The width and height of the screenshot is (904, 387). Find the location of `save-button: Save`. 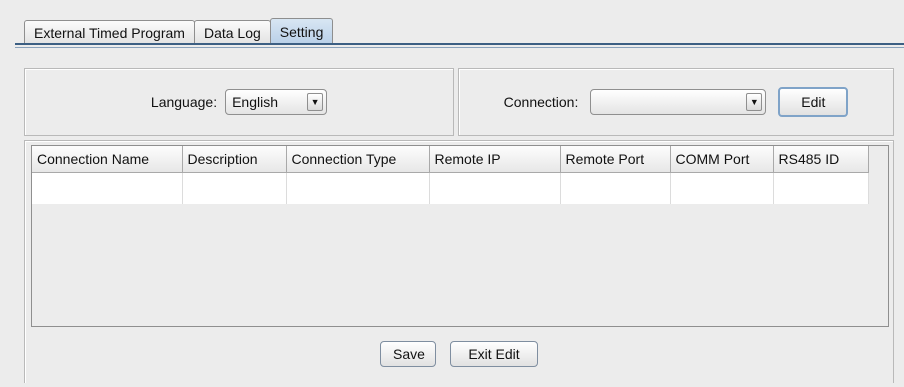

save-button: Save is located at coordinates (408, 354).